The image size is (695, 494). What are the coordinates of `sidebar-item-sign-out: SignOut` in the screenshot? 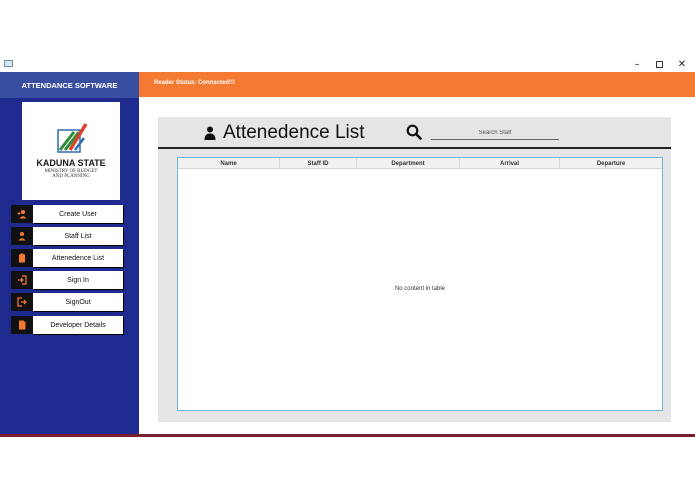 It's located at (67, 302).